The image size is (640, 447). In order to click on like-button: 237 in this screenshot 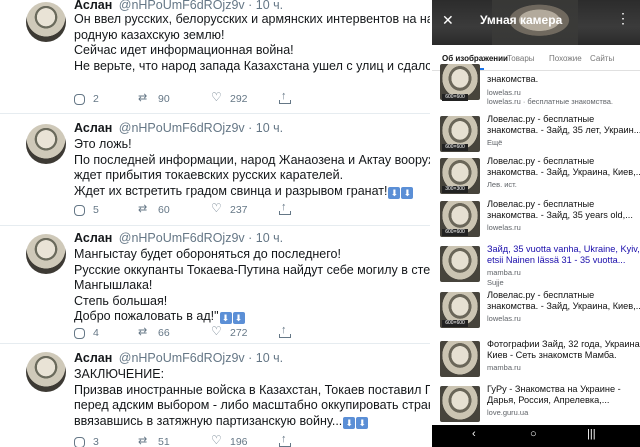, I will do `click(229, 209)`.